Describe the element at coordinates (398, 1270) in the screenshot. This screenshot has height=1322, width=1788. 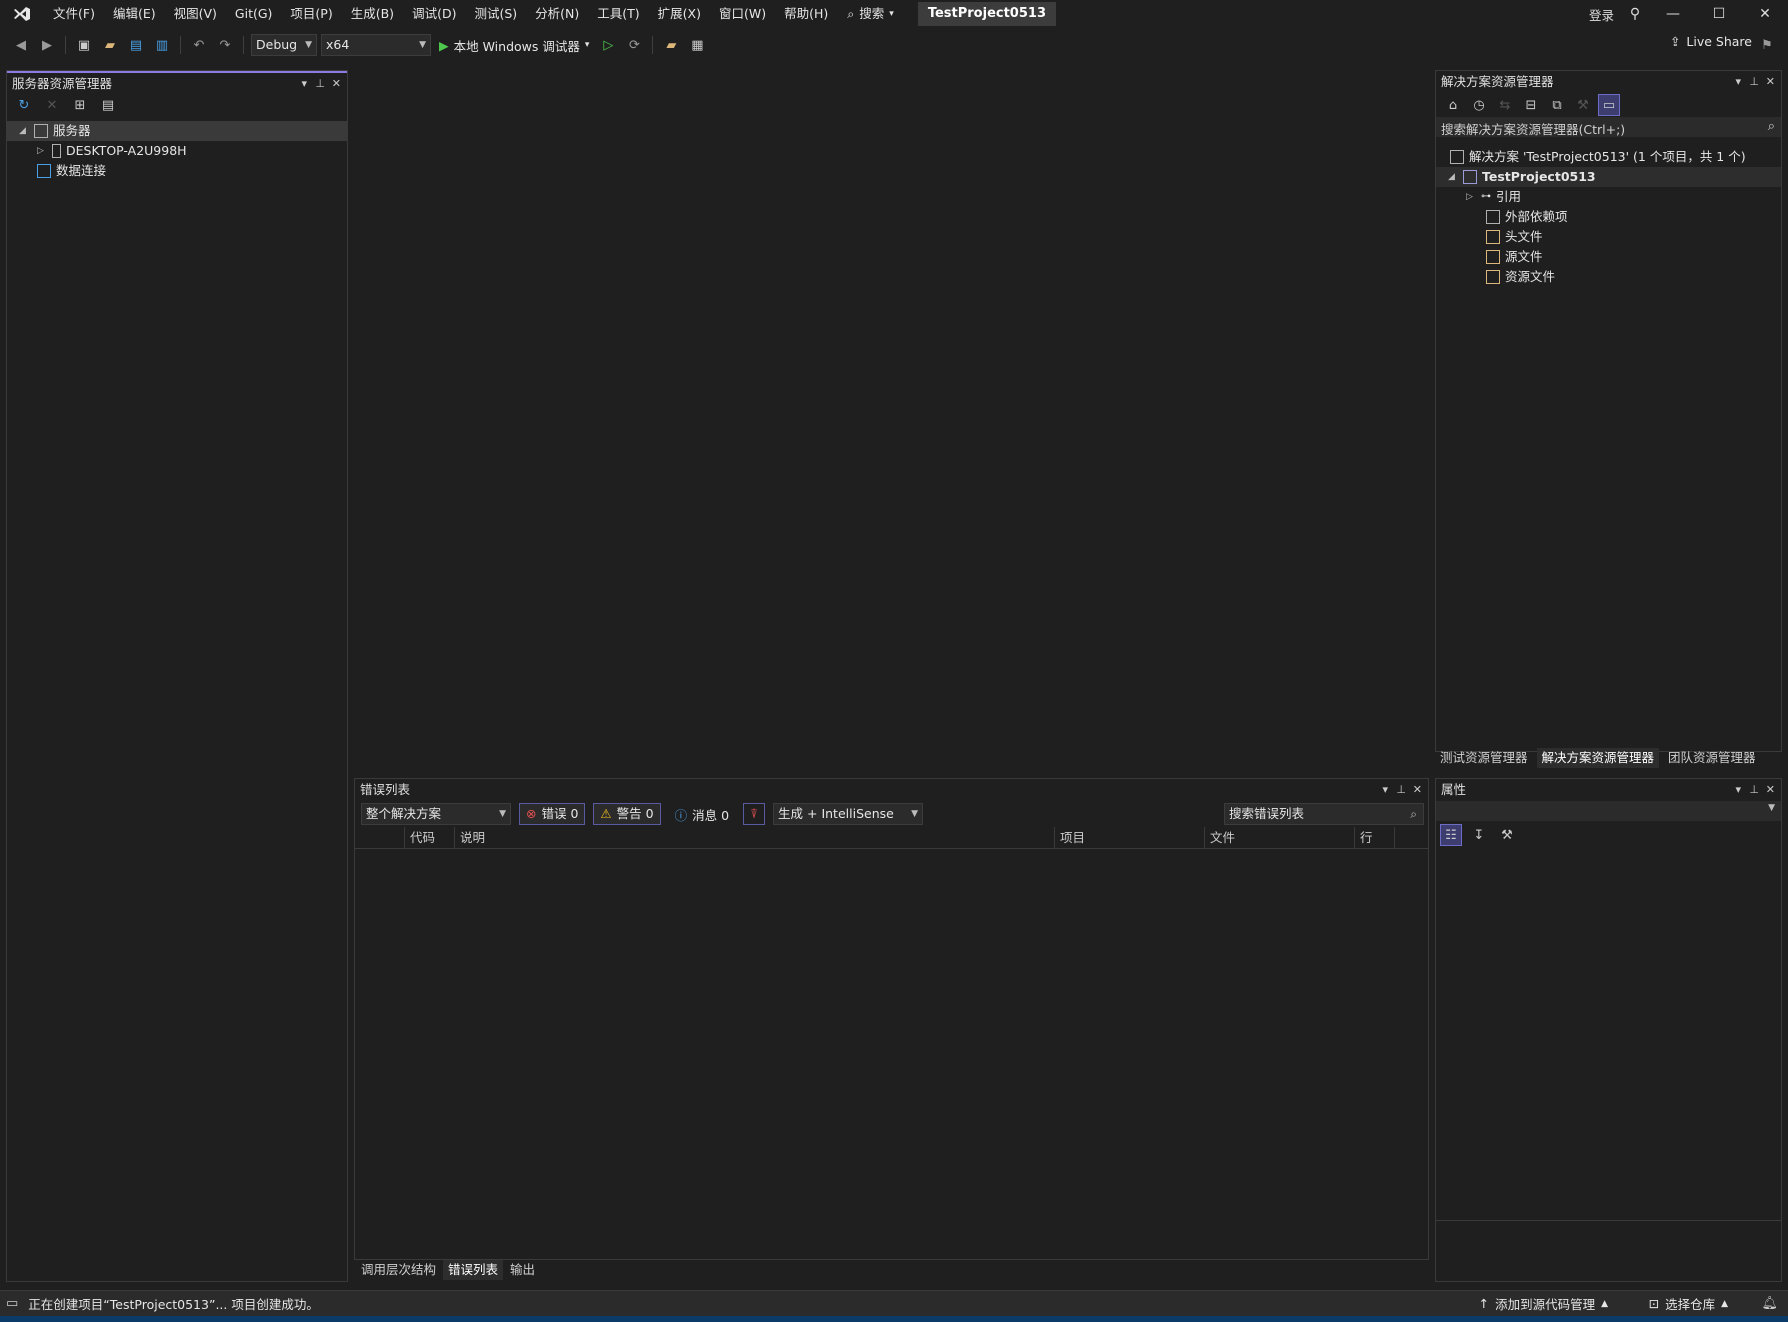
I see `tab-call-hierarchy: 调用层次结构` at that location.